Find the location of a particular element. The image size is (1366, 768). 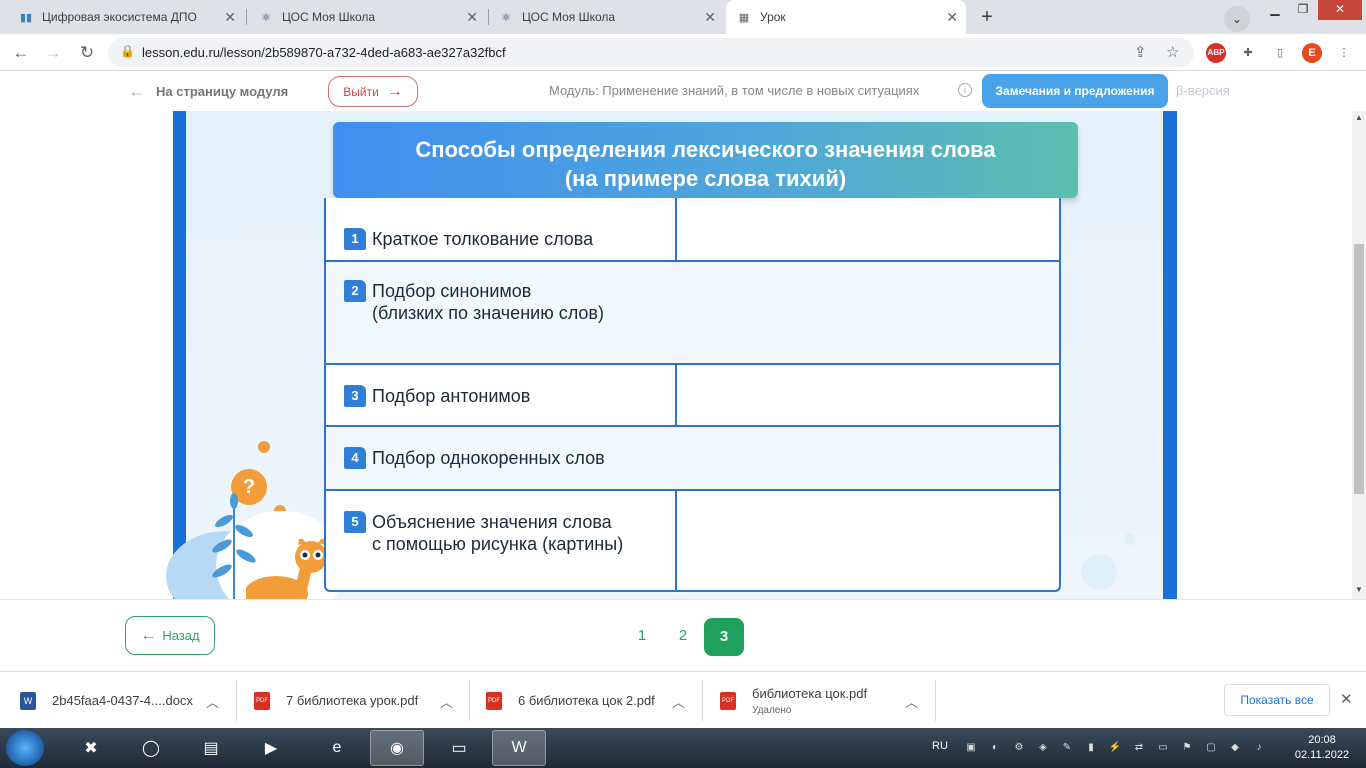

decor-bubble is located at coordinates (1099, 572).